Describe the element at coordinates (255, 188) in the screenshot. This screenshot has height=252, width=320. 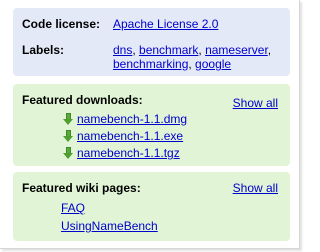
I see `wiki-show-all-link: Show all` at that location.